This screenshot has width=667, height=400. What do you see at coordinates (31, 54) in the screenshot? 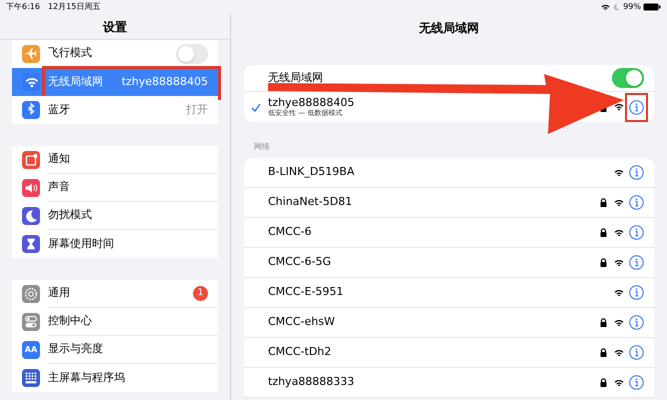
I see `airplane-icon` at bounding box center [31, 54].